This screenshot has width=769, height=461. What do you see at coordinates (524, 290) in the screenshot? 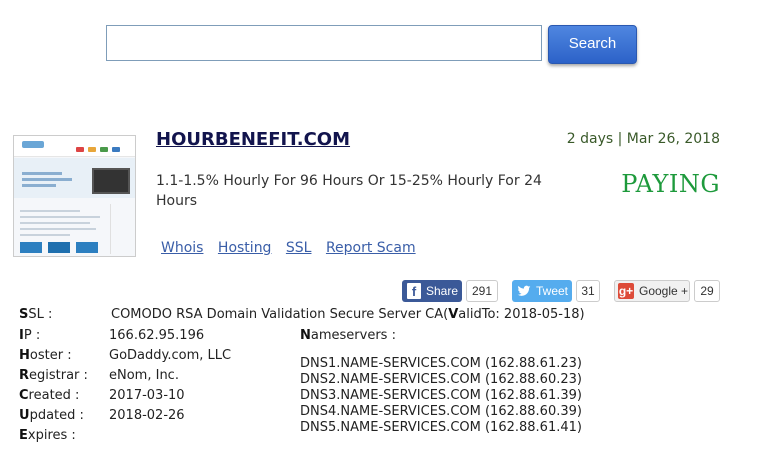
I see `twitter-bird-icon` at bounding box center [524, 290].